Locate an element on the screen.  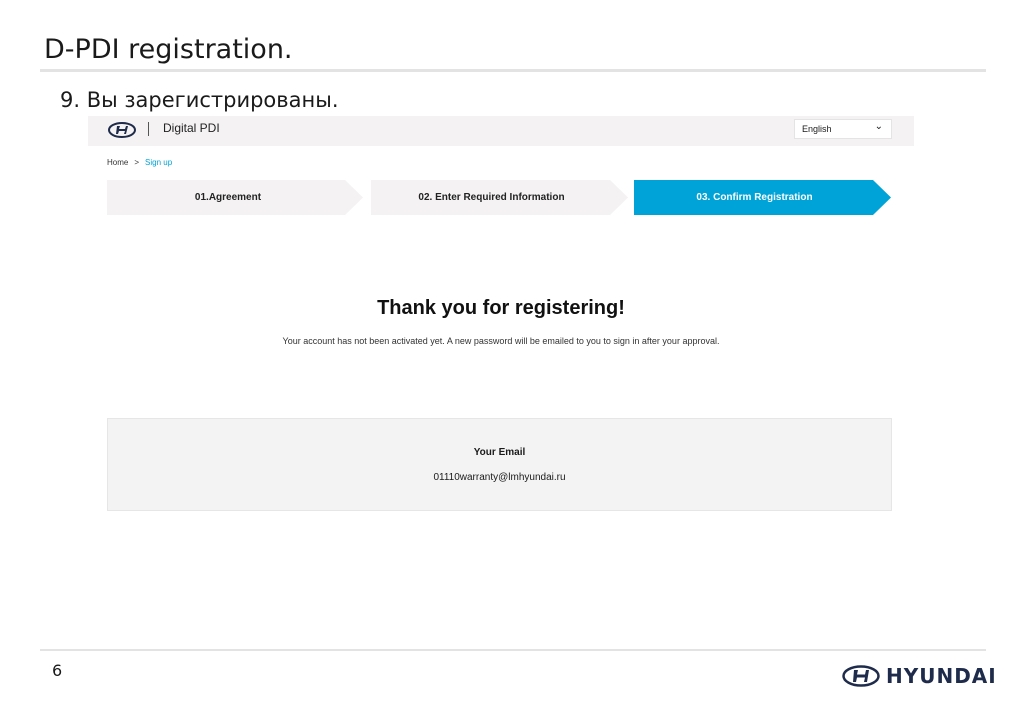
email-summary-box: Your Email 01110warranty@lmhyundai.ru is located at coordinates (499, 464).